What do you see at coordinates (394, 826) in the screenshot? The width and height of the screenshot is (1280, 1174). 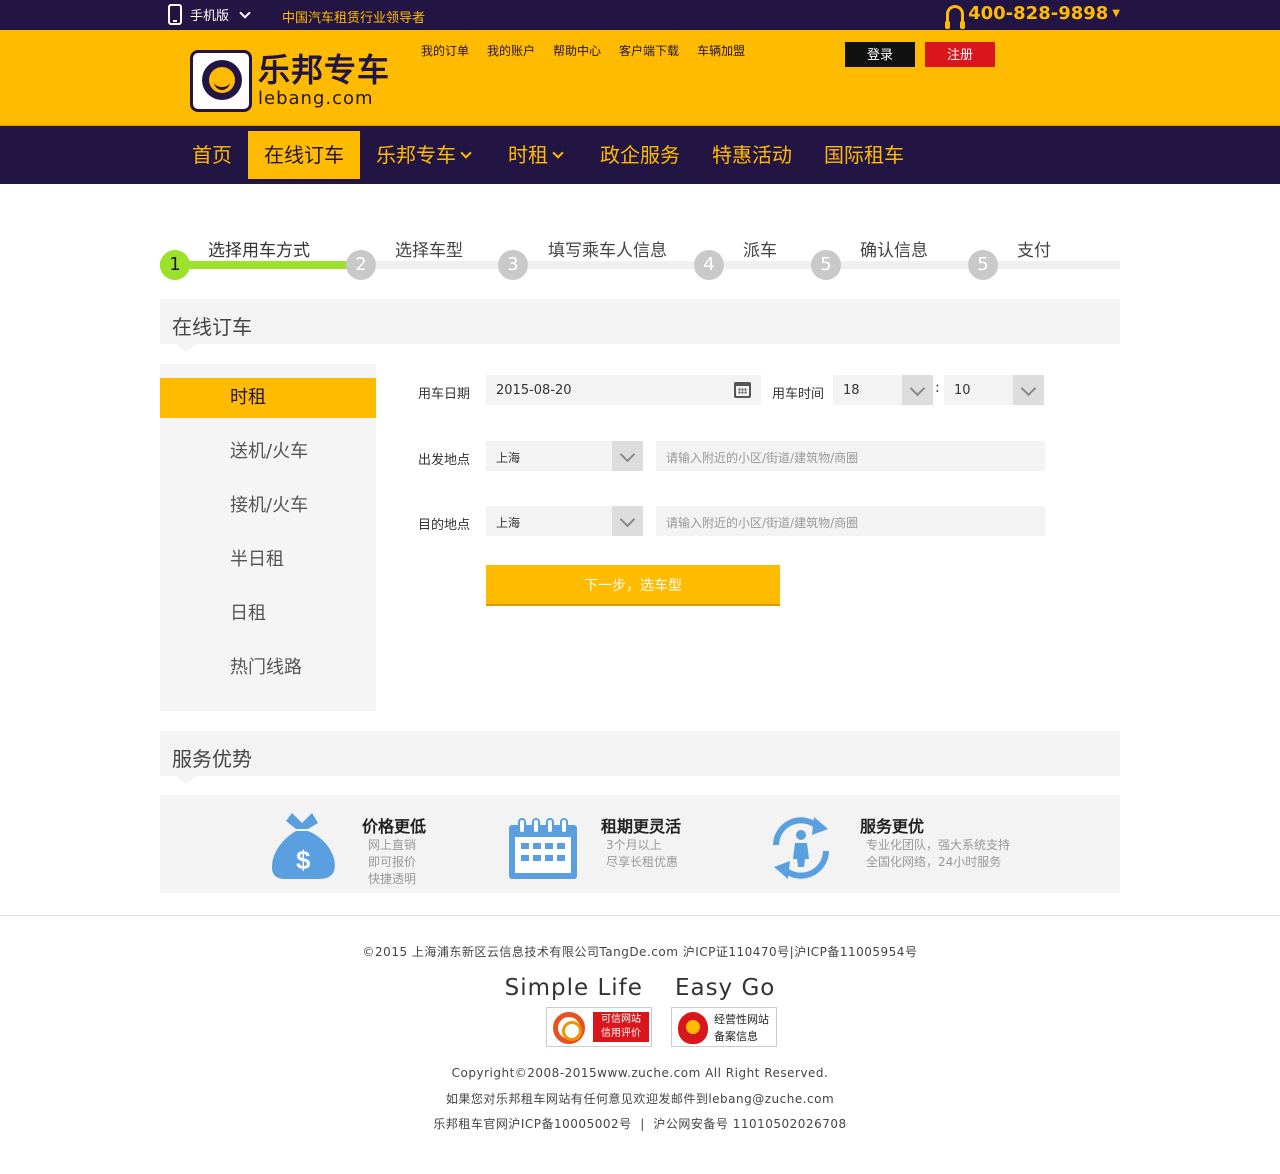 I see `service-1-title: 价格更低` at bounding box center [394, 826].